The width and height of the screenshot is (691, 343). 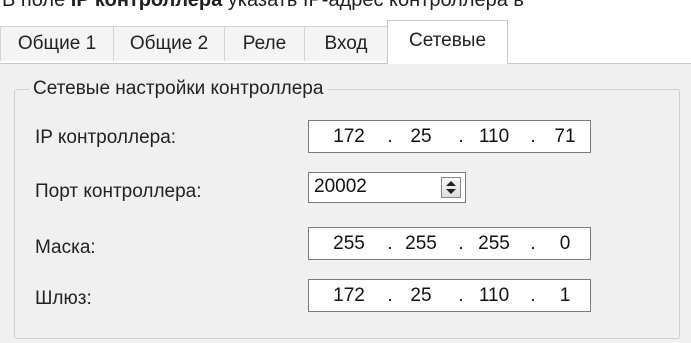 I want to click on mask-octet-2: 255, so click(x=421, y=243).